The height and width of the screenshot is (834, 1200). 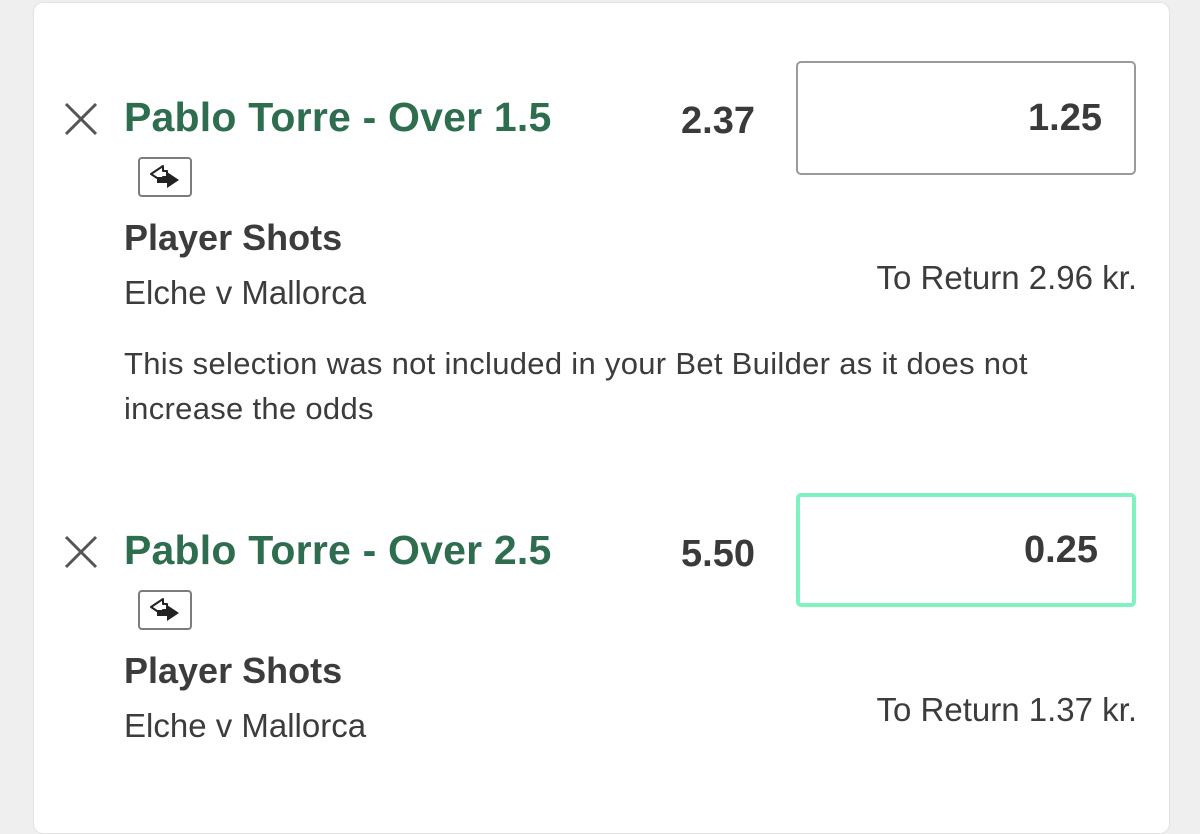 I want to click on to-return-text: To Return 1.37 kr., so click(x=1006, y=709).